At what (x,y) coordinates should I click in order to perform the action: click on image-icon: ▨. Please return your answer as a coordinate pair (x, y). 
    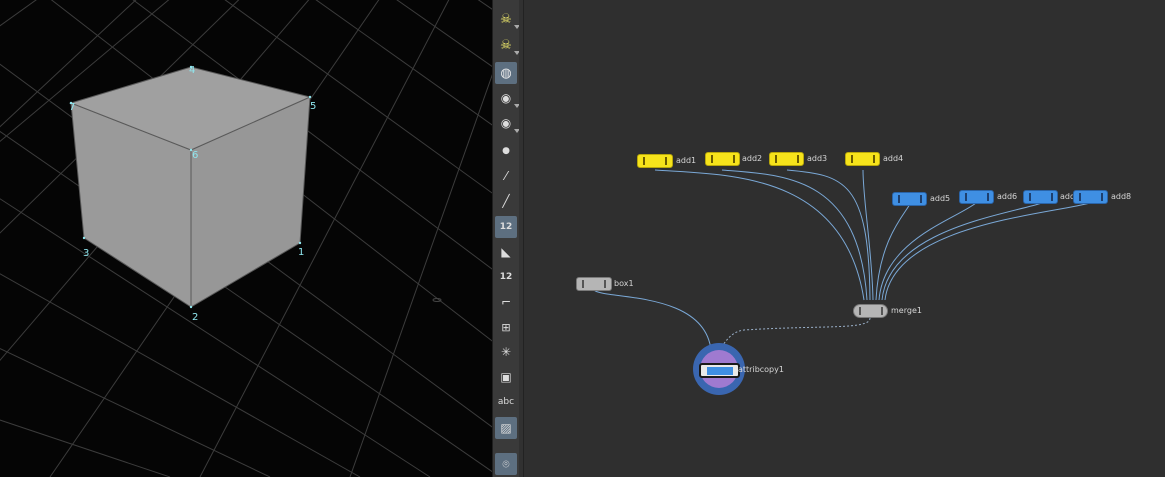
    Looking at the image, I should click on (506, 428).